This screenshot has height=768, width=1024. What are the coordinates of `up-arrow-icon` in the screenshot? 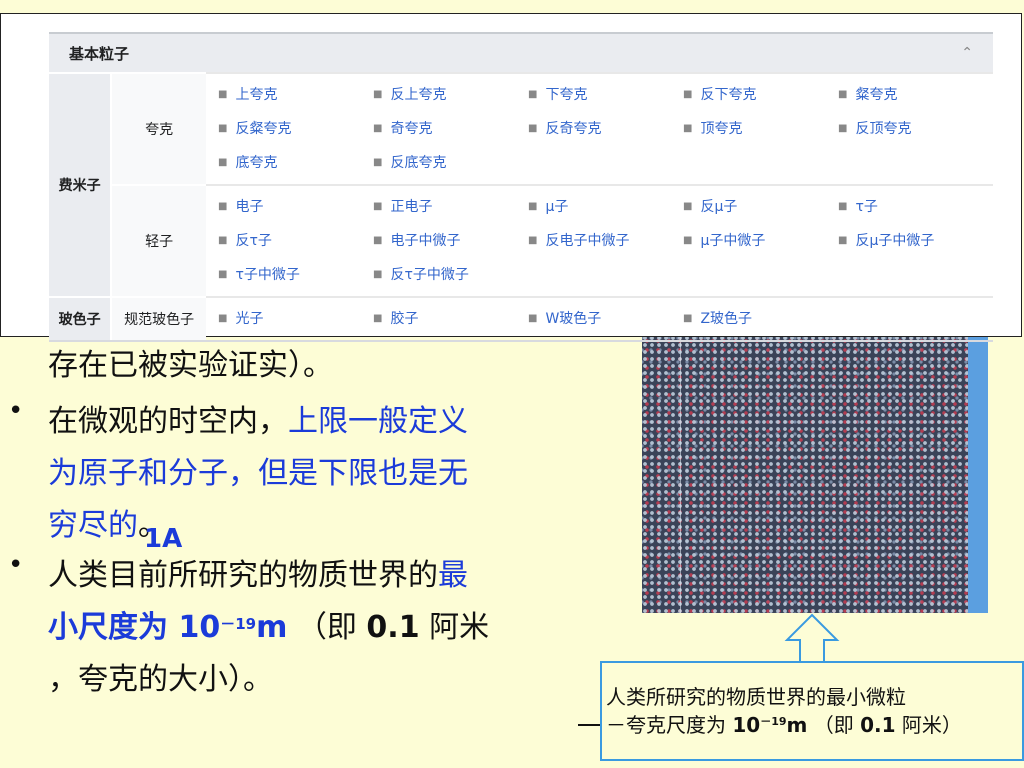 It's located at (812, 638).